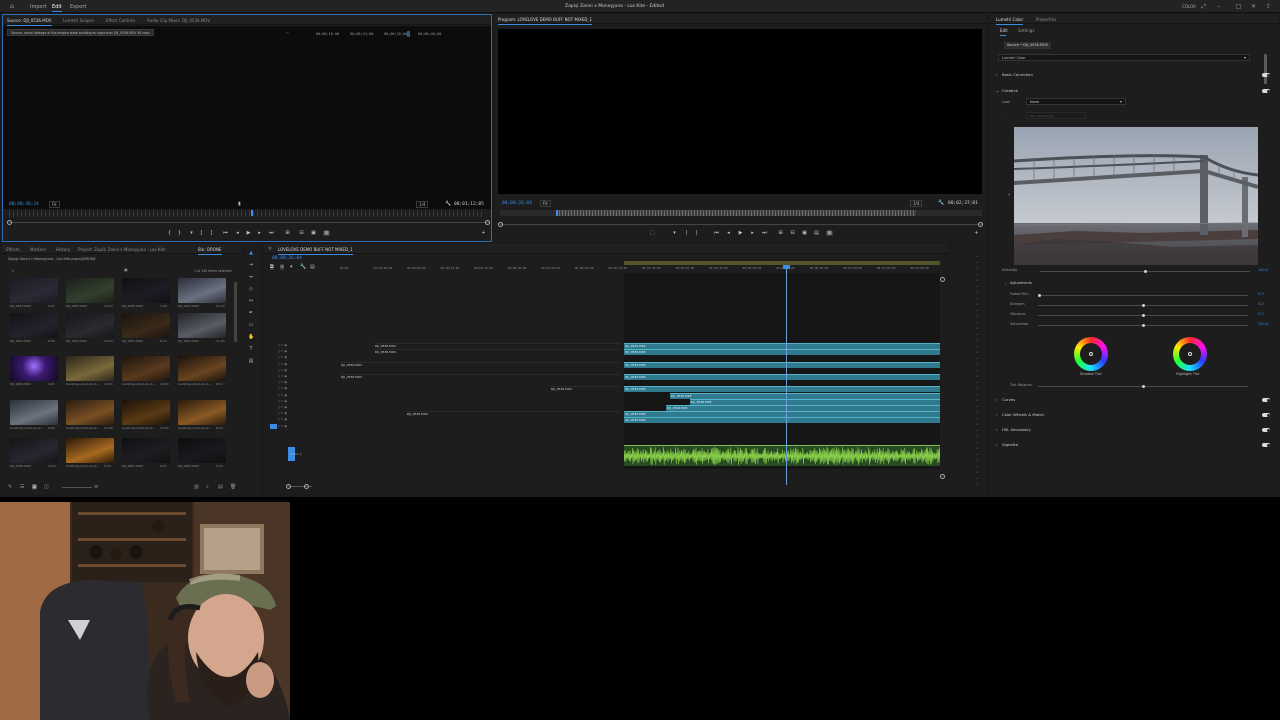 This screenshot has height=720, width=1280. I want to click on faded-film-slider, so click(1143, 295).